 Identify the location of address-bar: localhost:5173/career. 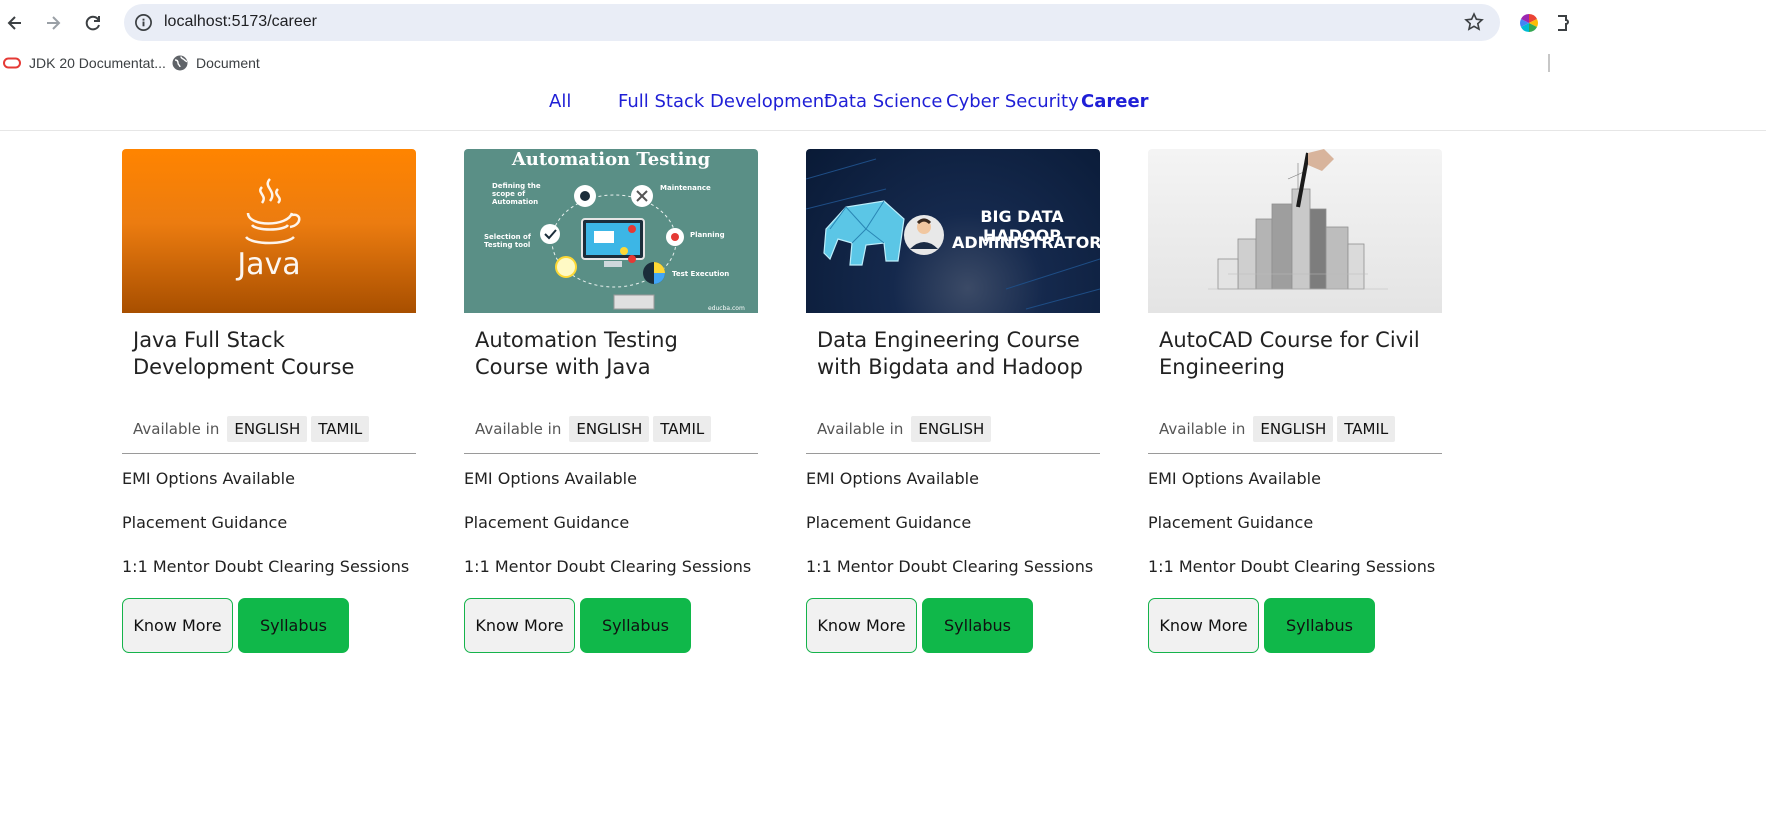
(812, 22).